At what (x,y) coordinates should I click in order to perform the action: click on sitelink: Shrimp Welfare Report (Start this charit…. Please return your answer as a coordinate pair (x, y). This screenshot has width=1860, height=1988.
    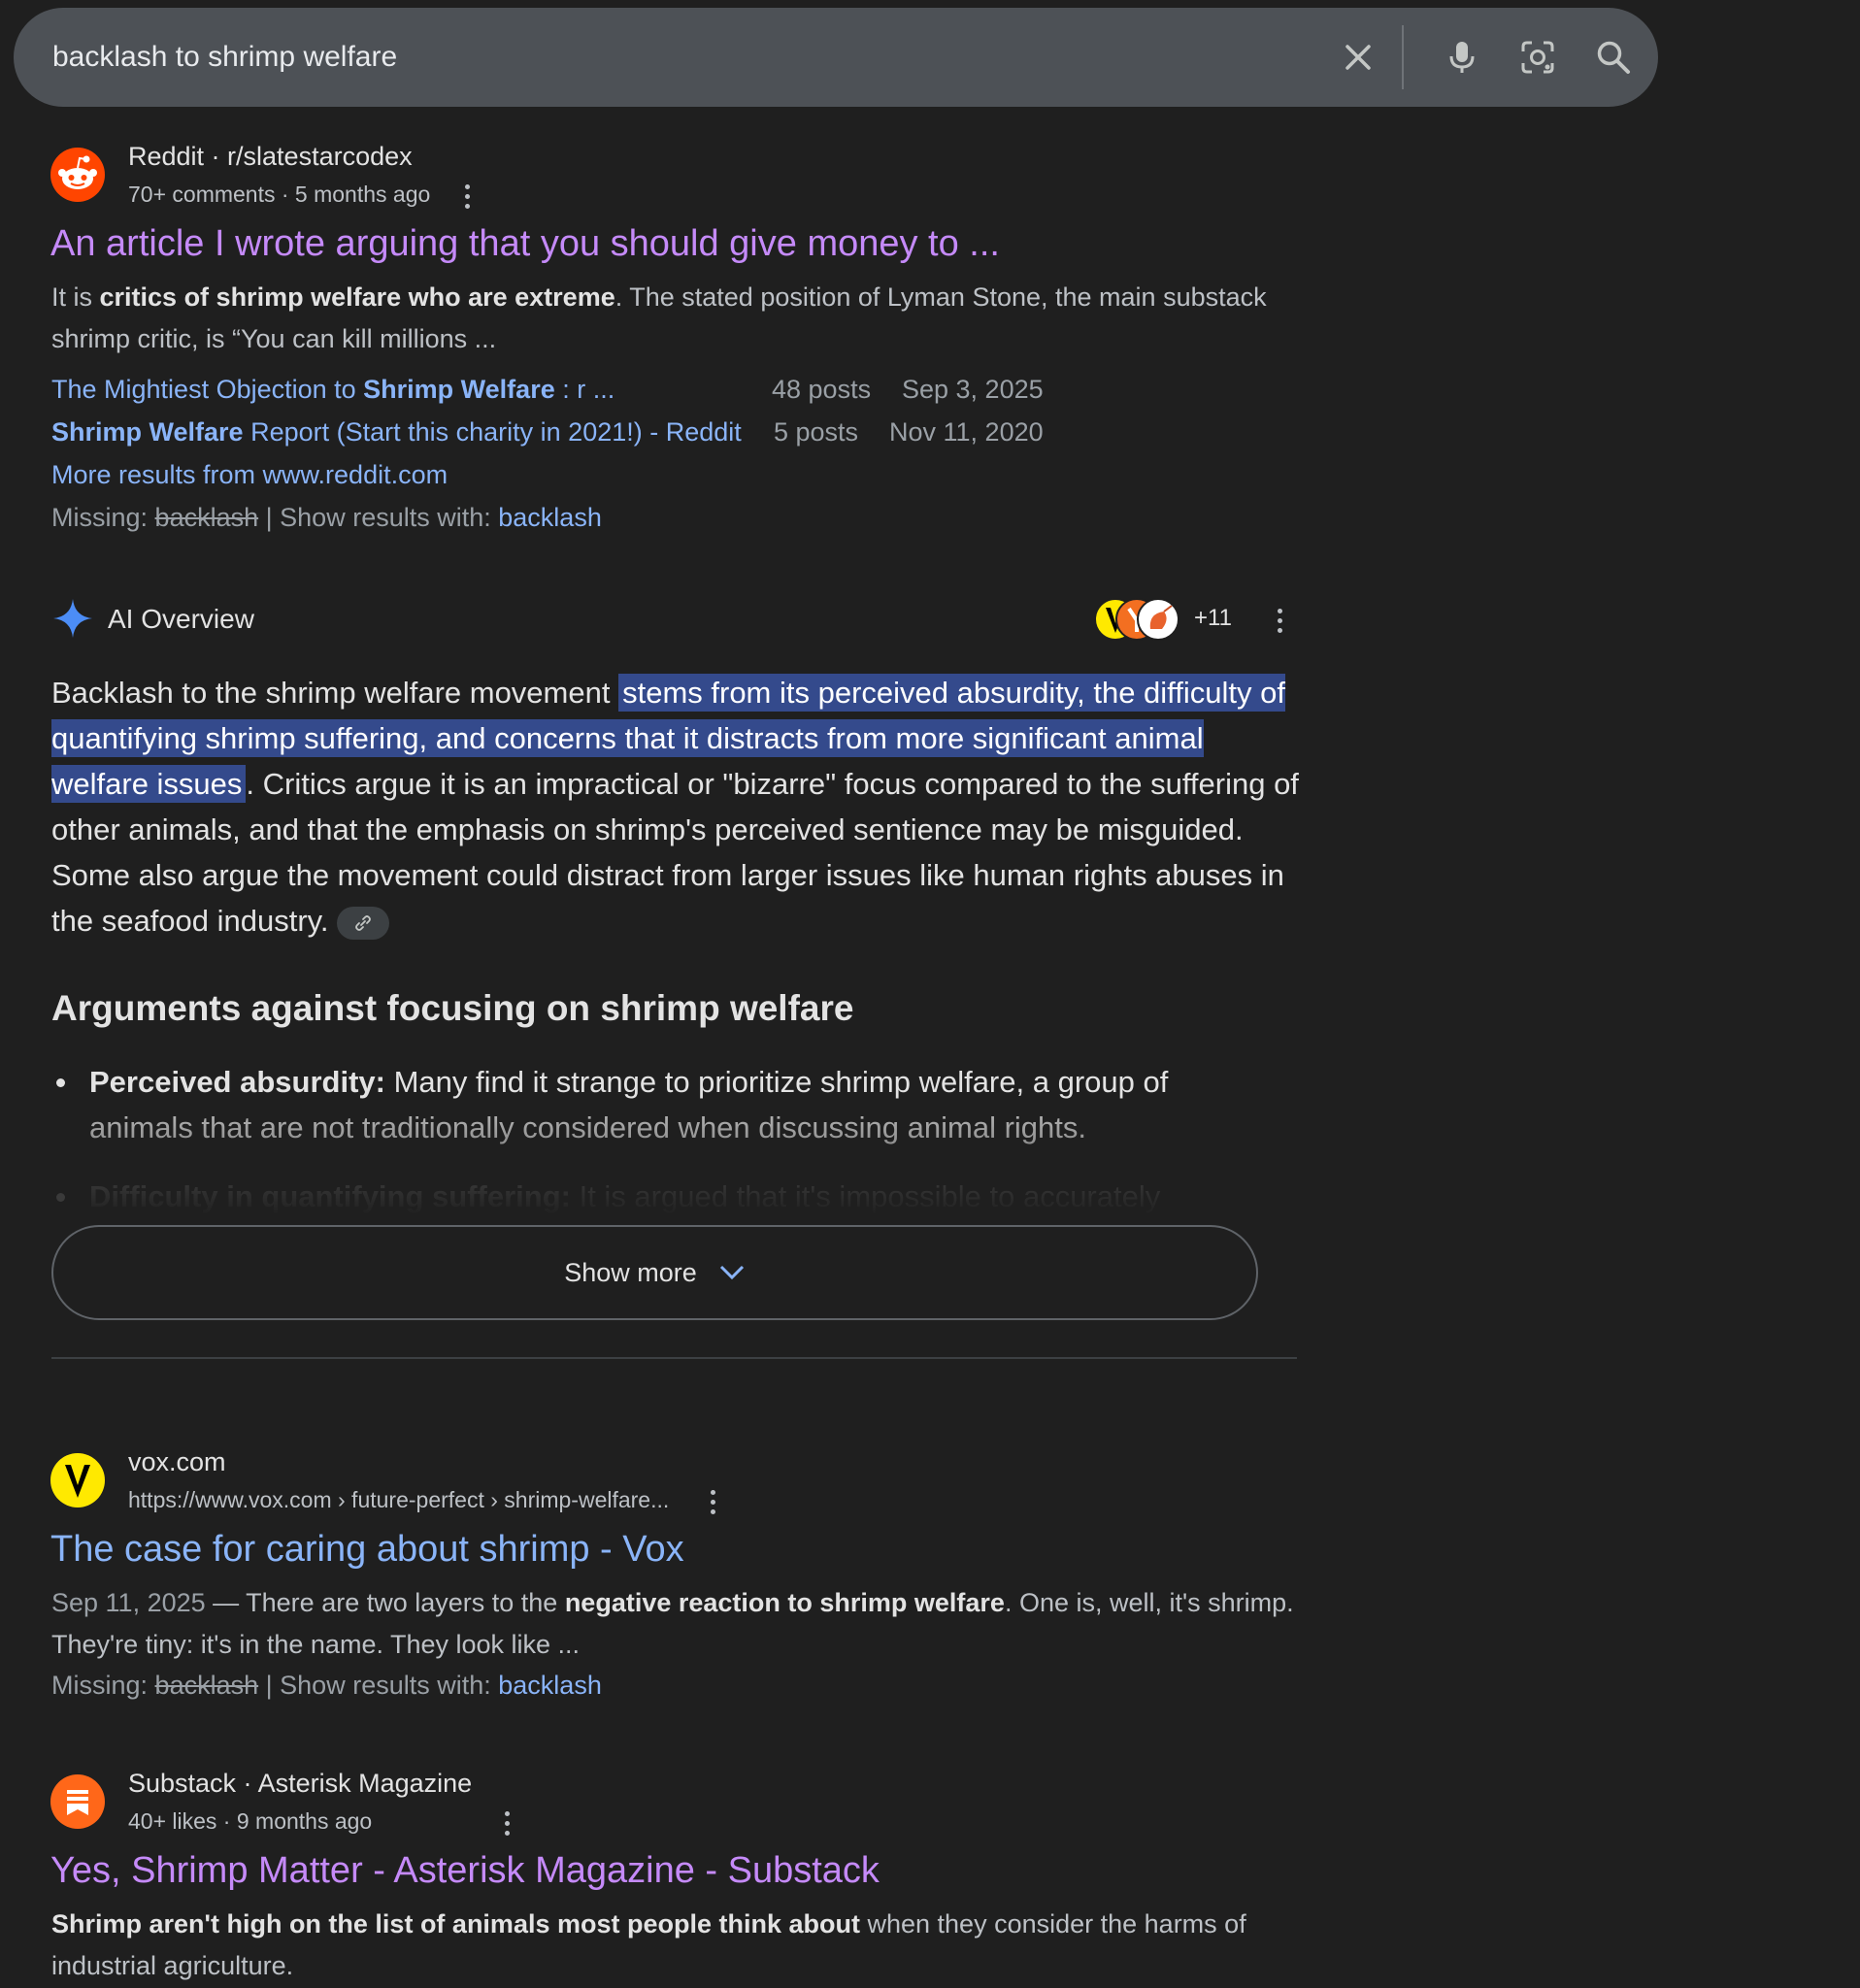
    Looking at the image, I should click on (396, 432).